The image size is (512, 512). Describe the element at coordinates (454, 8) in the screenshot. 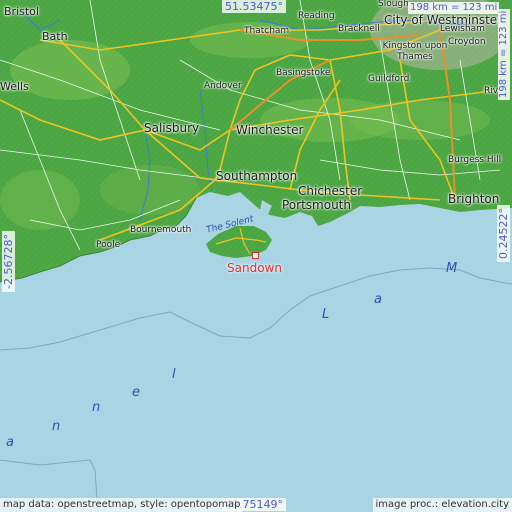

I see `scale-horizontal: 198 km = 123 mi` at that location.